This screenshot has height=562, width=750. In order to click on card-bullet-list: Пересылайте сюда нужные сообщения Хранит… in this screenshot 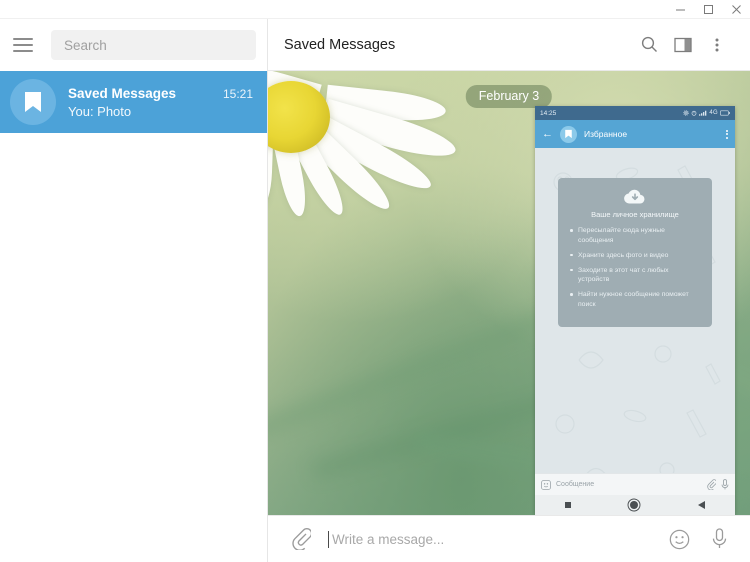, I will do `click(635, 268)`.